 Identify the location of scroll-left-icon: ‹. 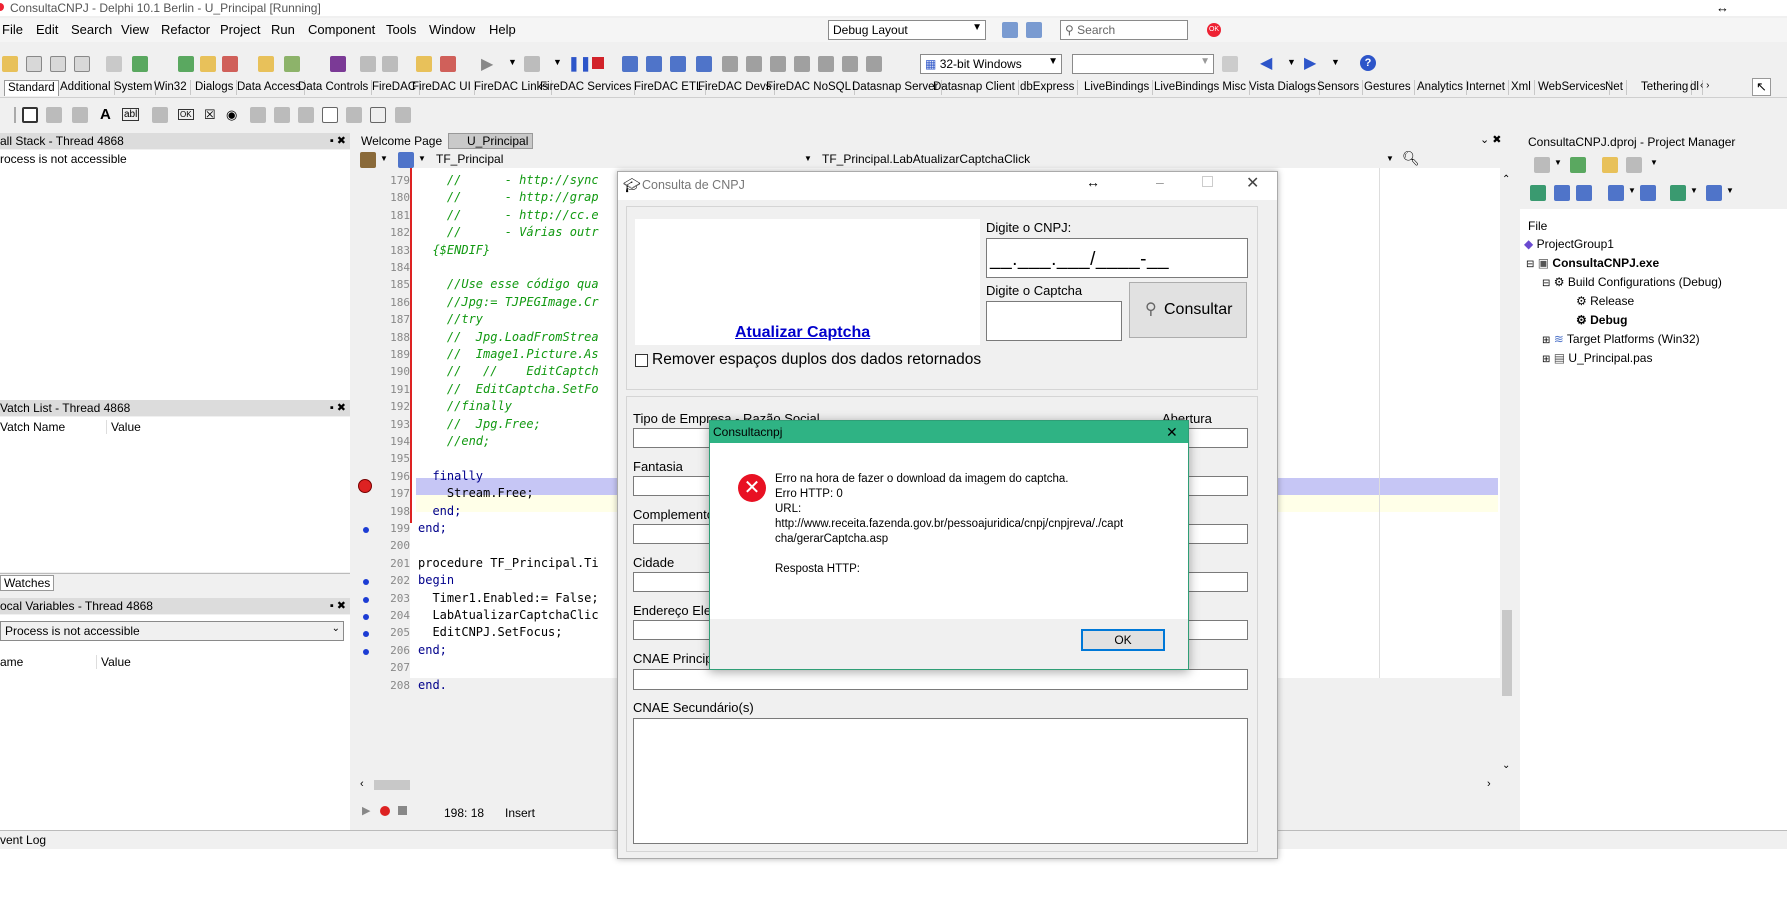
(362, 784).